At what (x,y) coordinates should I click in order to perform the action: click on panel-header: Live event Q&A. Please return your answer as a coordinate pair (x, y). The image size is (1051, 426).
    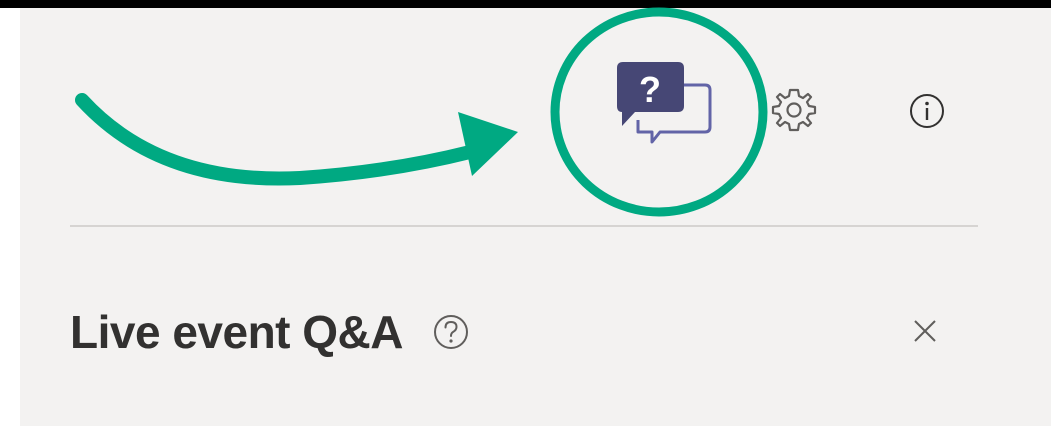
    Looking at the image, I should click on (271, 332).